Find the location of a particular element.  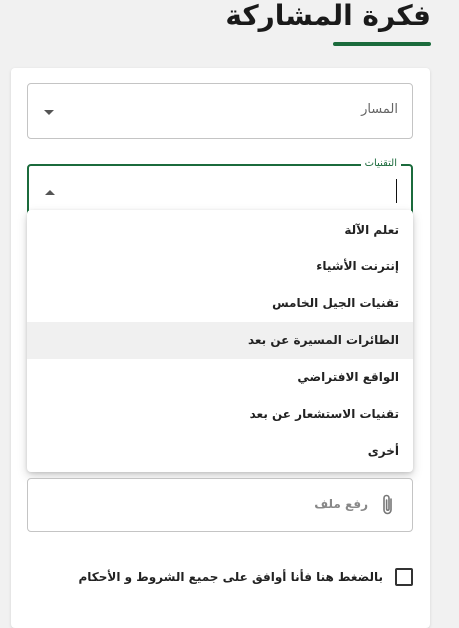

page-title: فكرة المشاركة is located at coordinates (328, 16).